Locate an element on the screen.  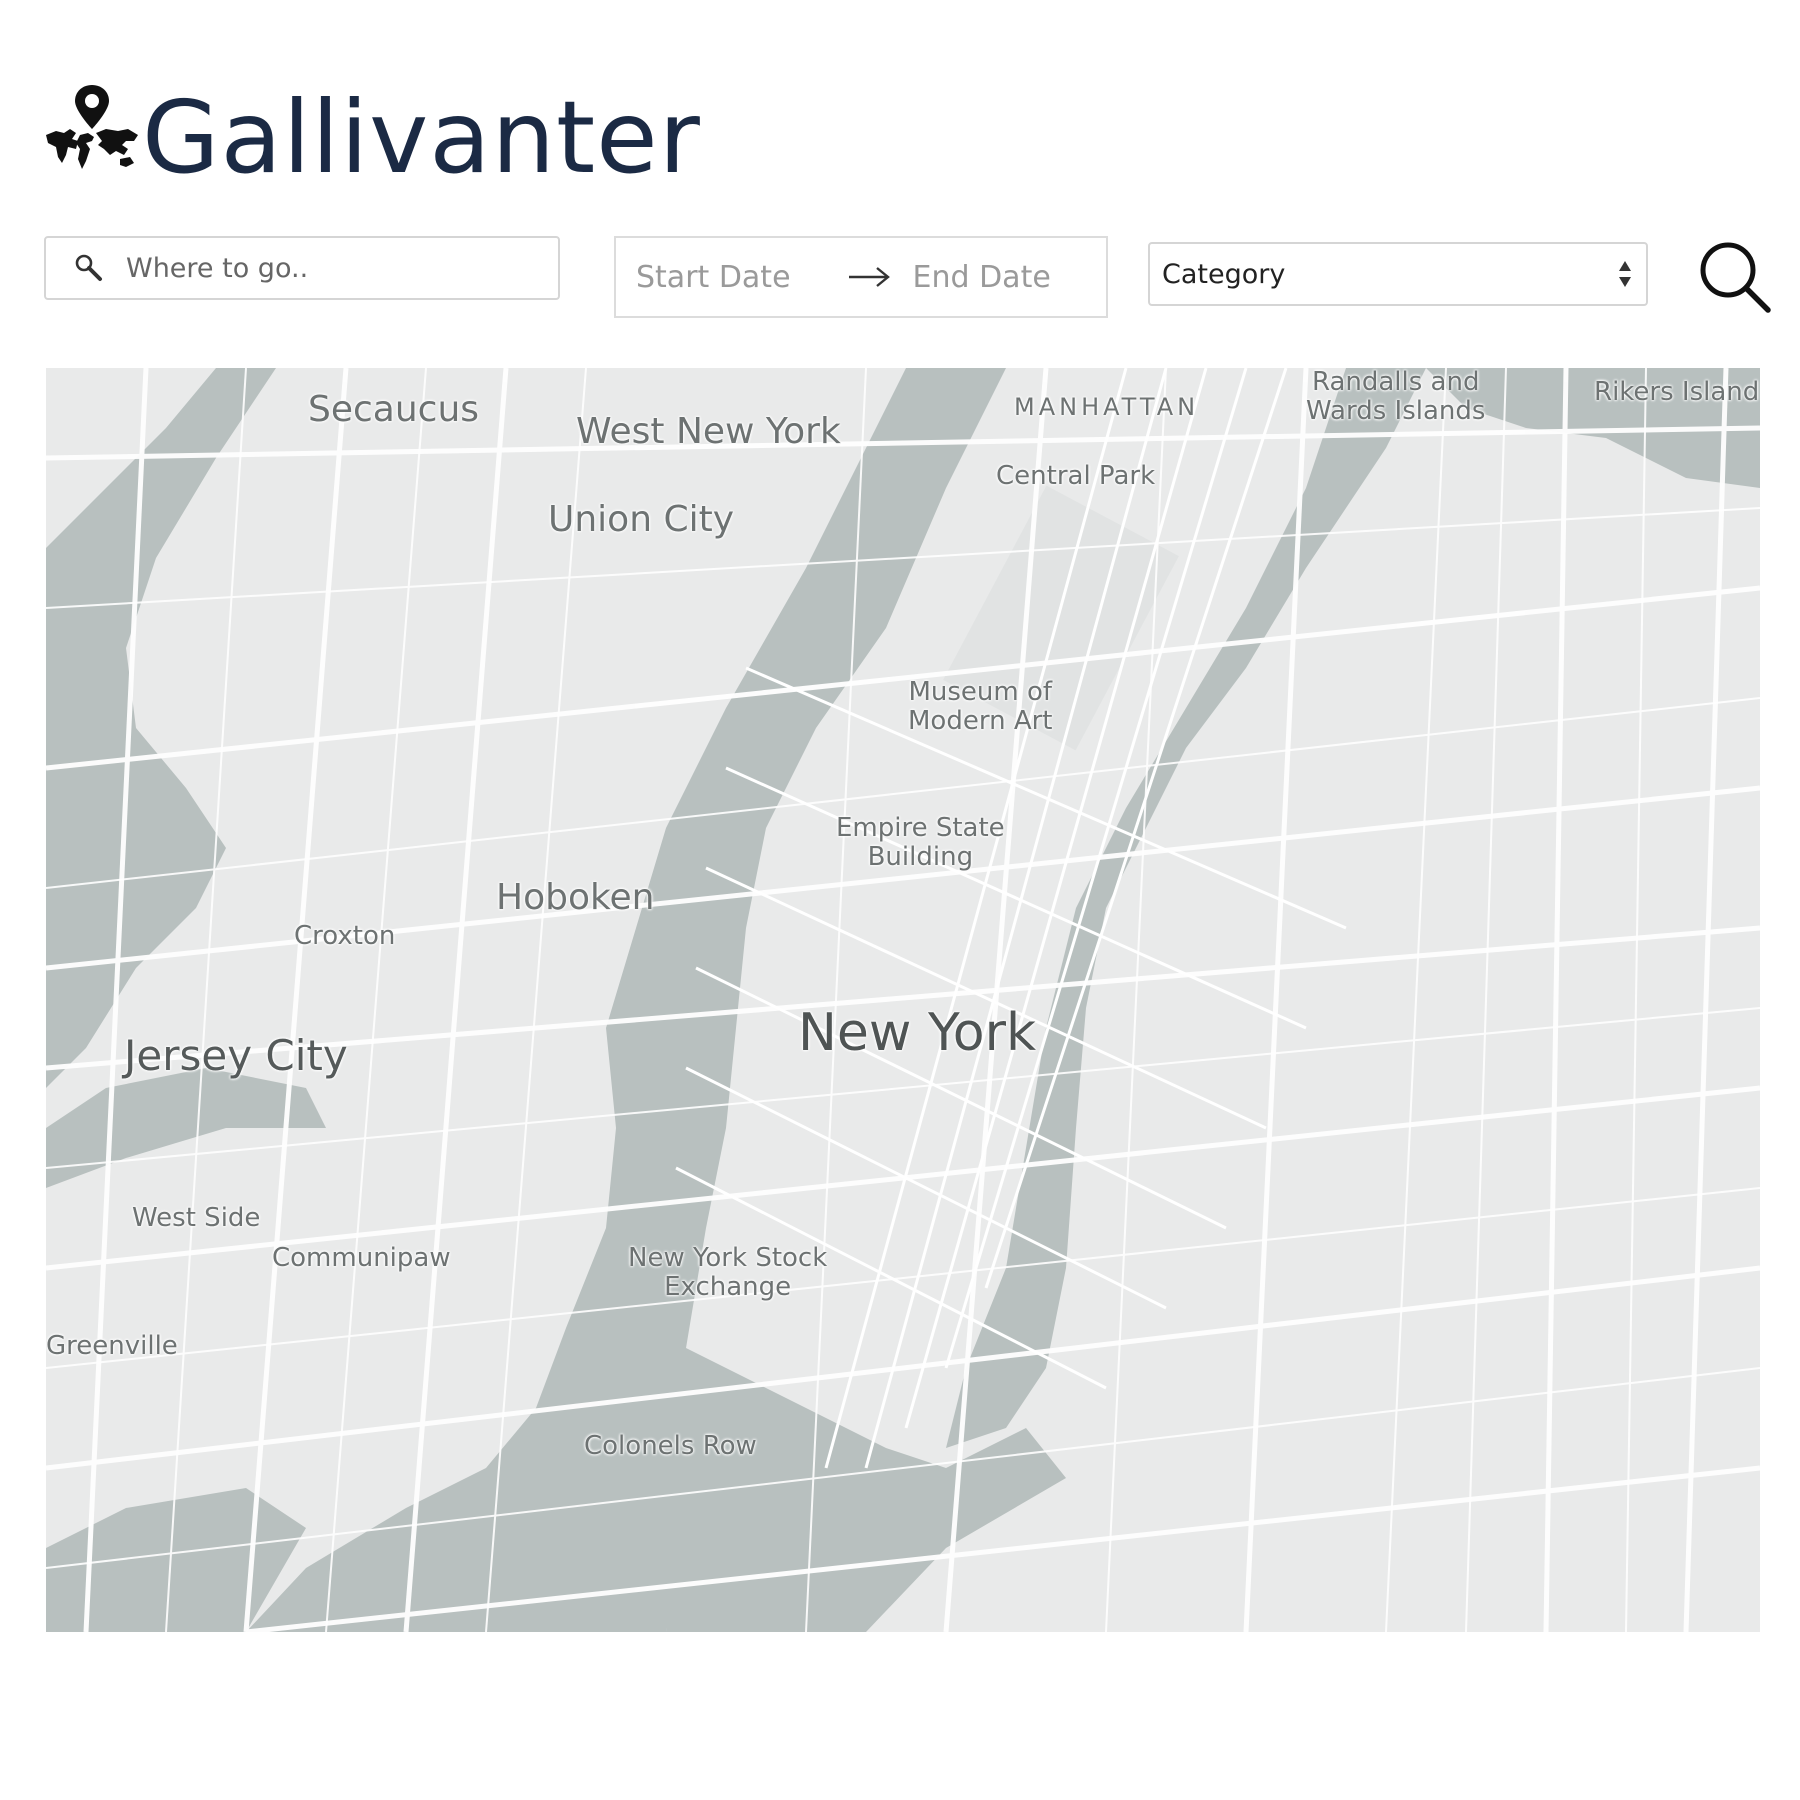
map-label-union-city: Union City is located at coordinates (641, 519).